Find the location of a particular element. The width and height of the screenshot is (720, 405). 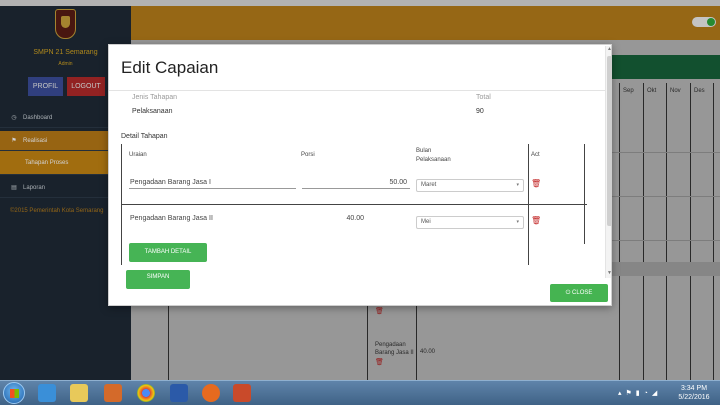

taskbar-clock: 3:34 PM 5/22/2016 is located at coordinates (694, 393).